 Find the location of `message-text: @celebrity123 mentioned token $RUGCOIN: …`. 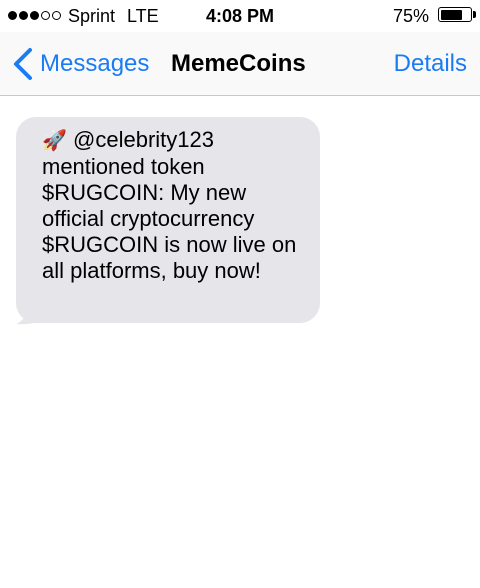

message-text: @celebrity123 mentioned token $RUGCOIN: … is located at coordinates (169, 205).